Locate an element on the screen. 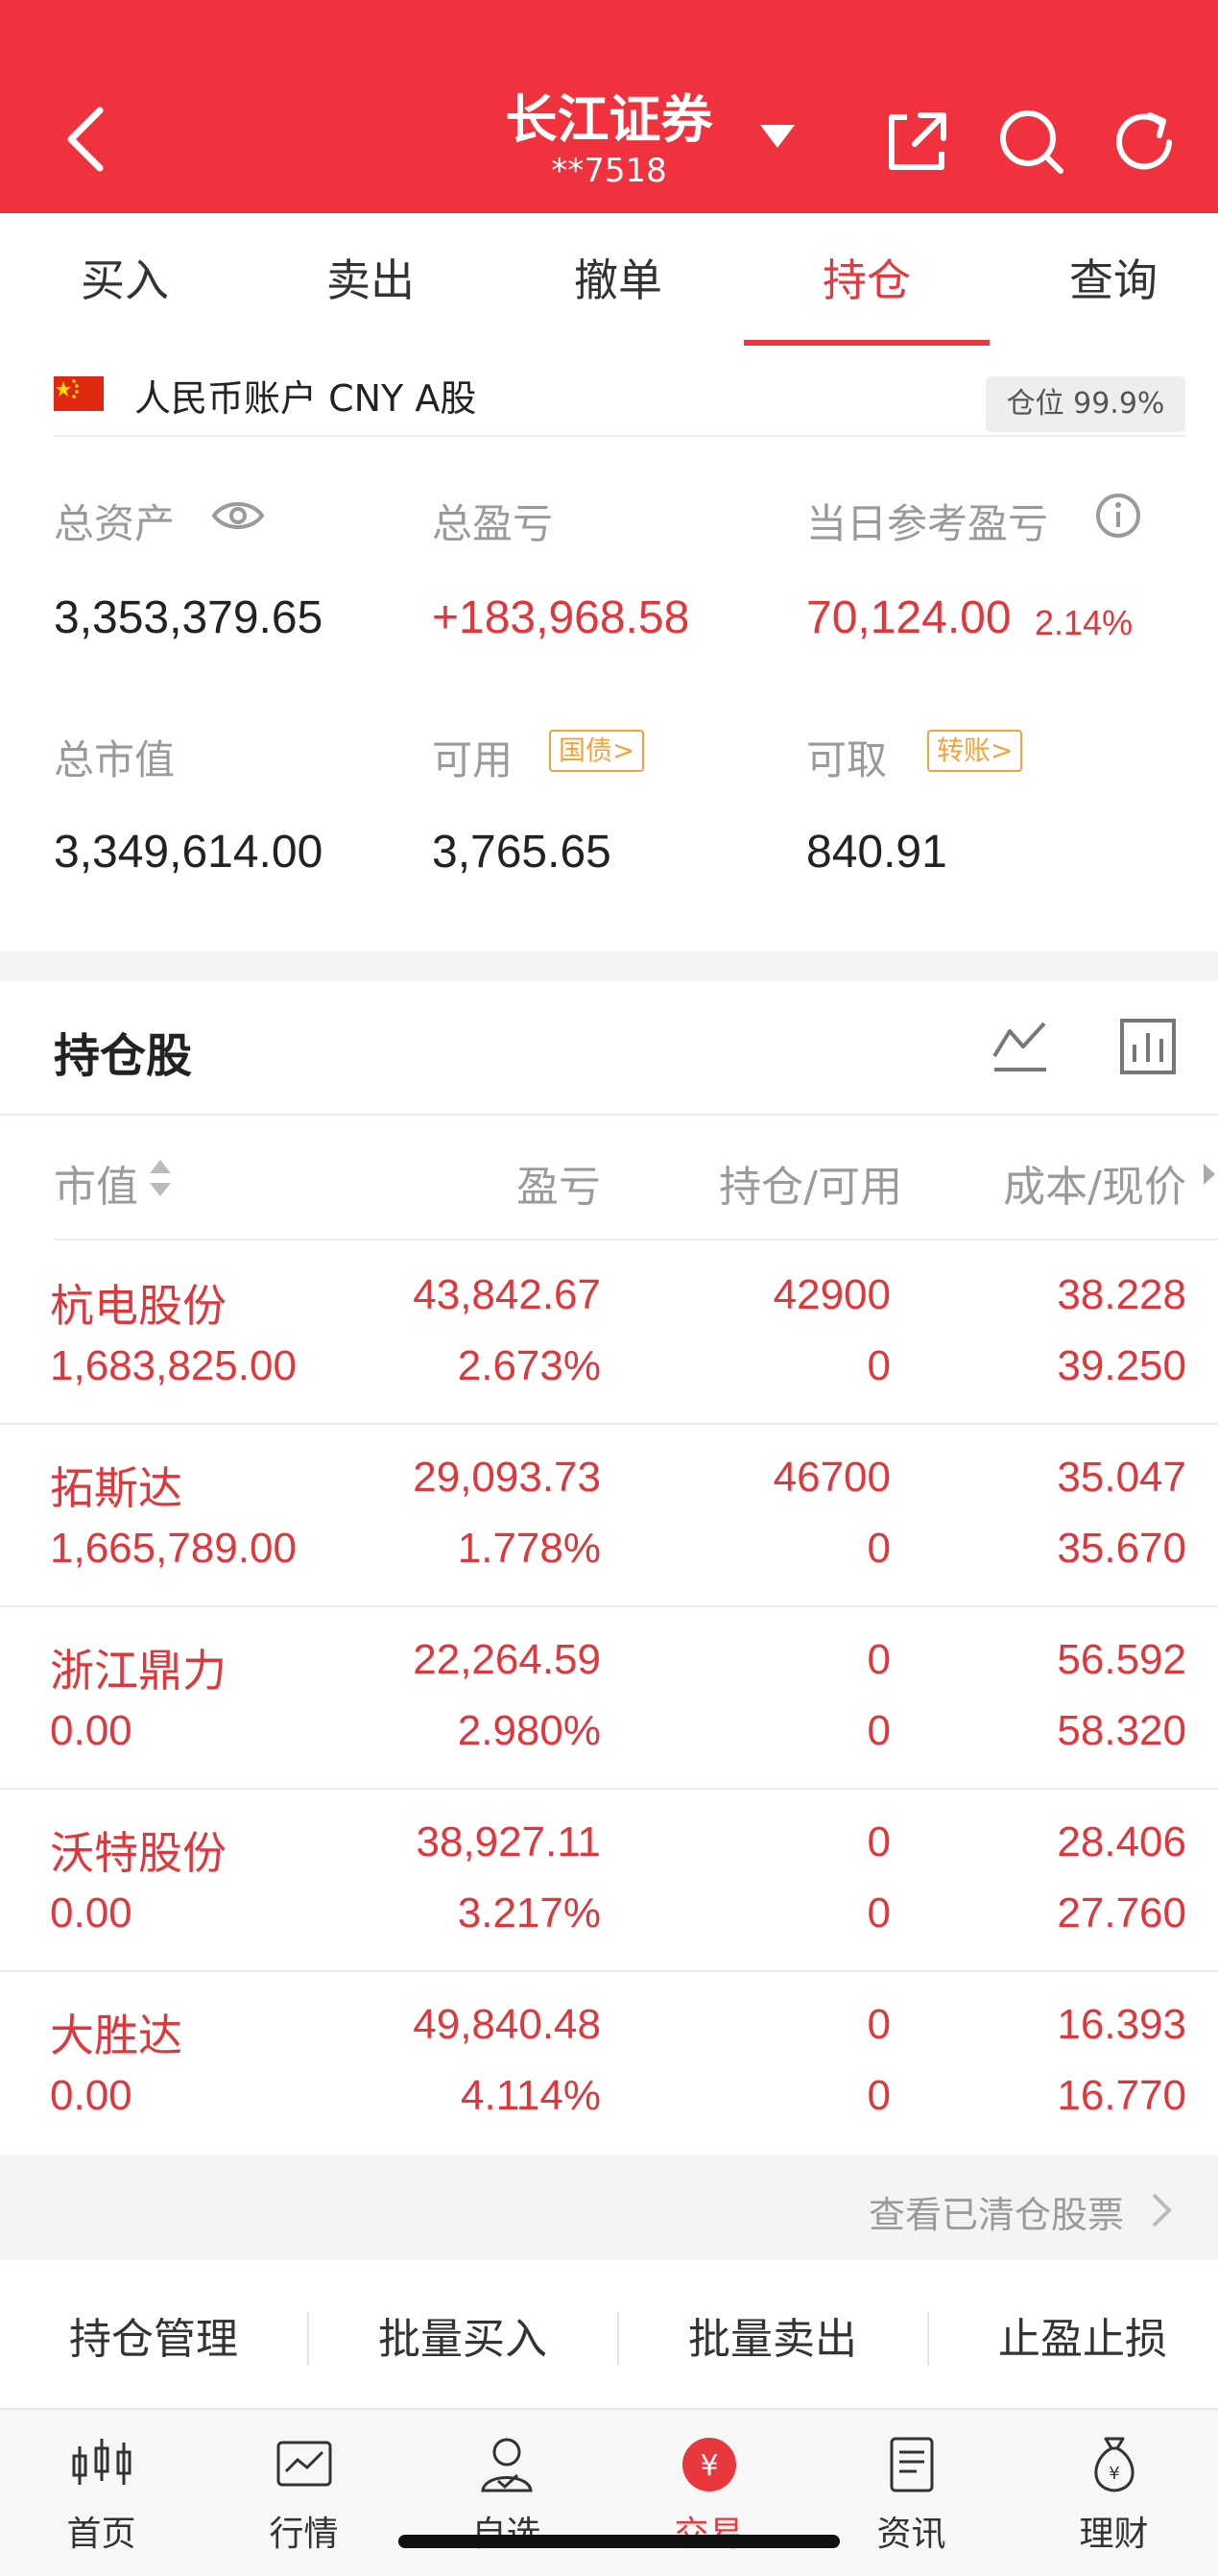  tab-positions: 持仓 is located at coordinates (867, 280).